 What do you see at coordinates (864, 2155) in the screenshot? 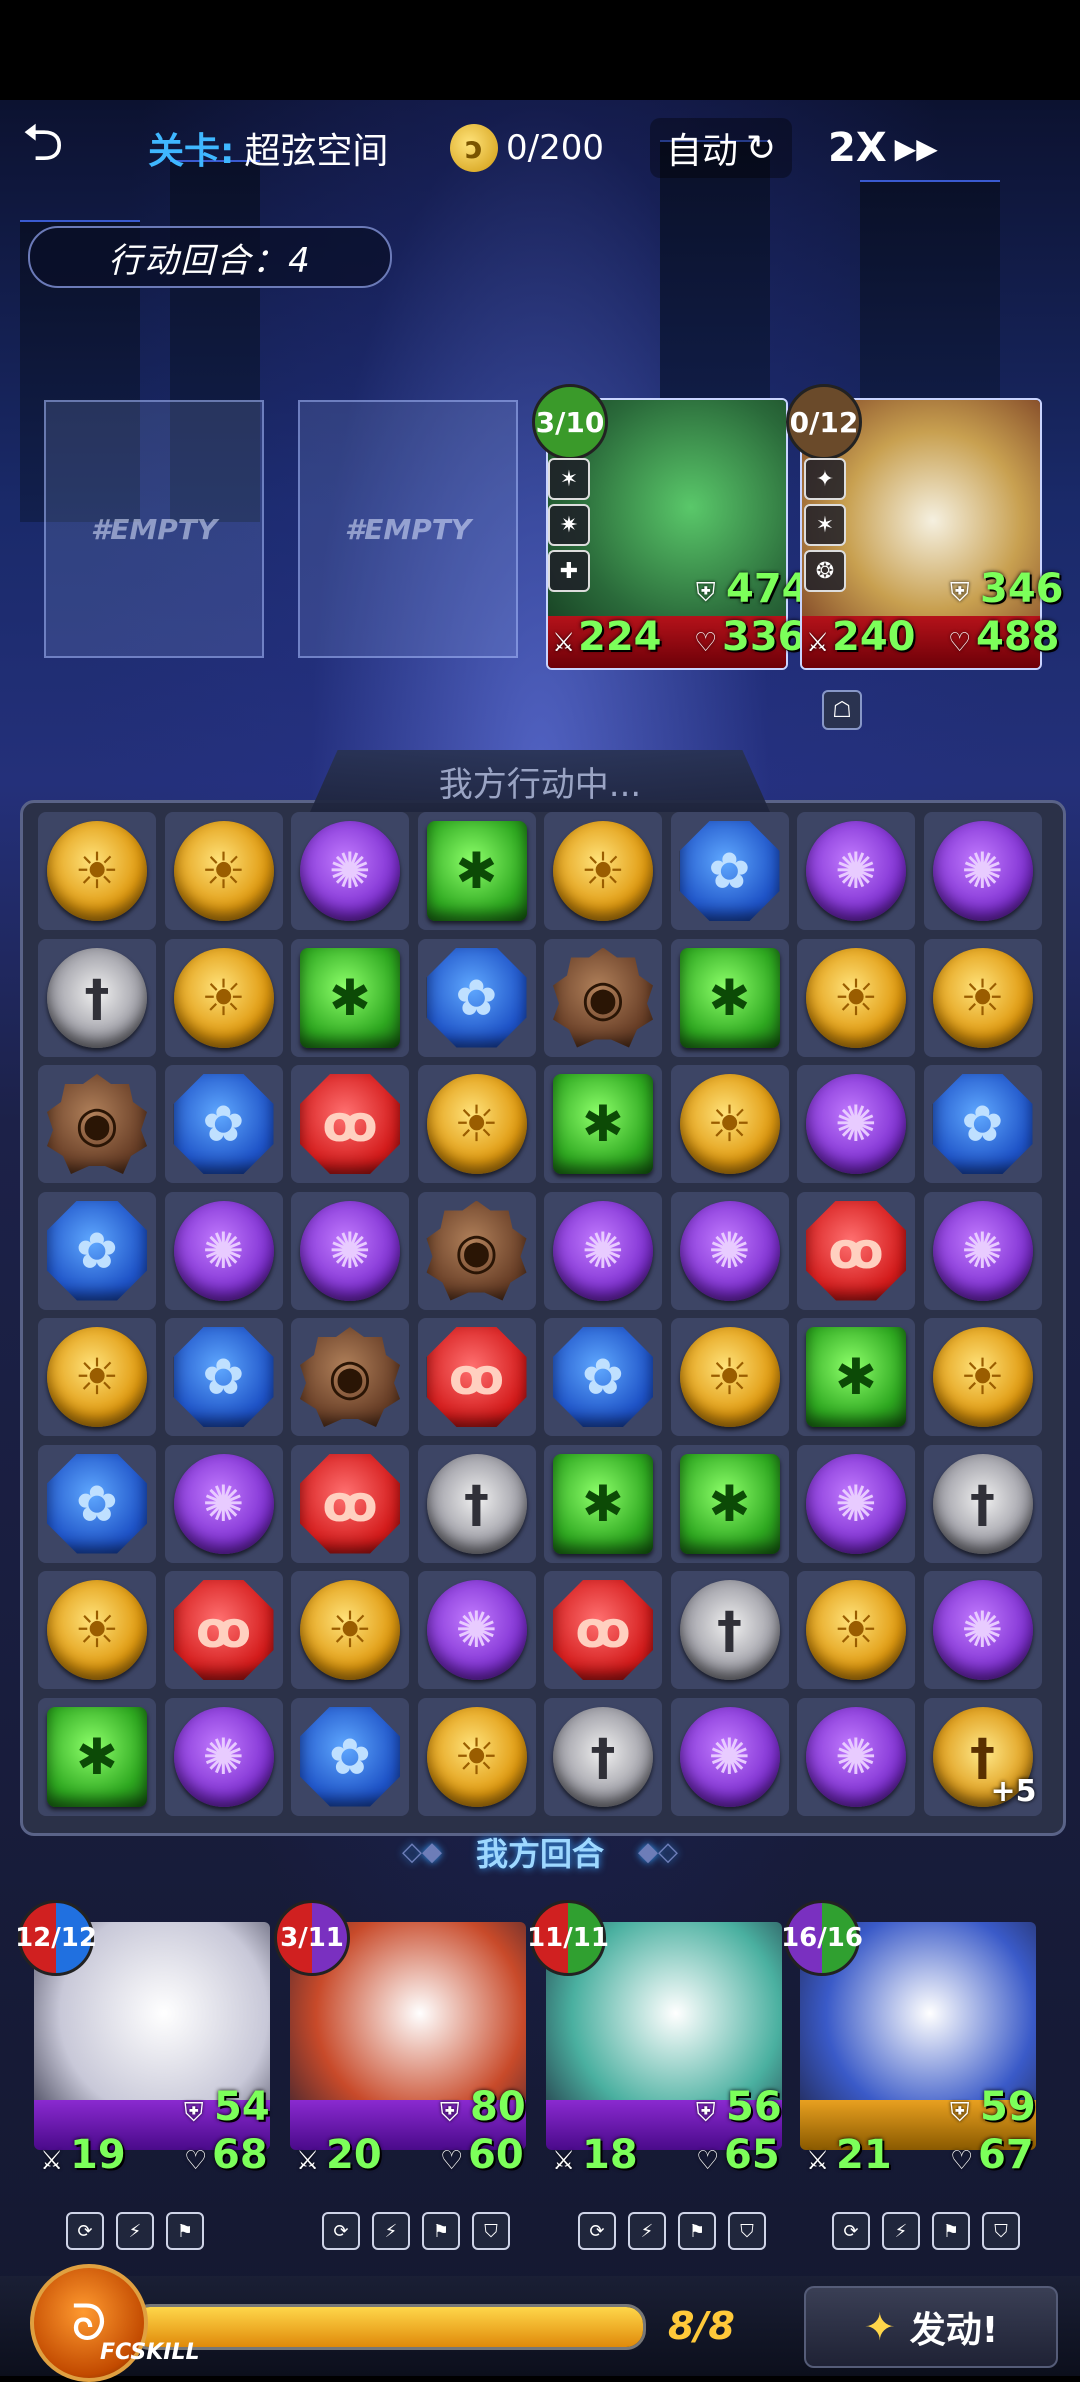
I see `hero-attack: 21` at bounding box center [864, 2155].